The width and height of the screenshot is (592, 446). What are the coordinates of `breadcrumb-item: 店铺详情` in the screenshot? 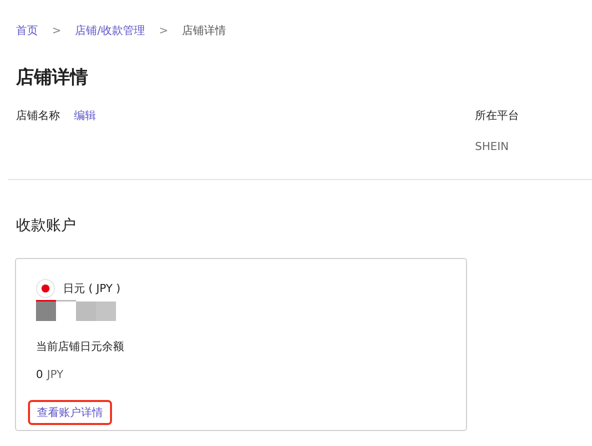 It's located at (204, 30).